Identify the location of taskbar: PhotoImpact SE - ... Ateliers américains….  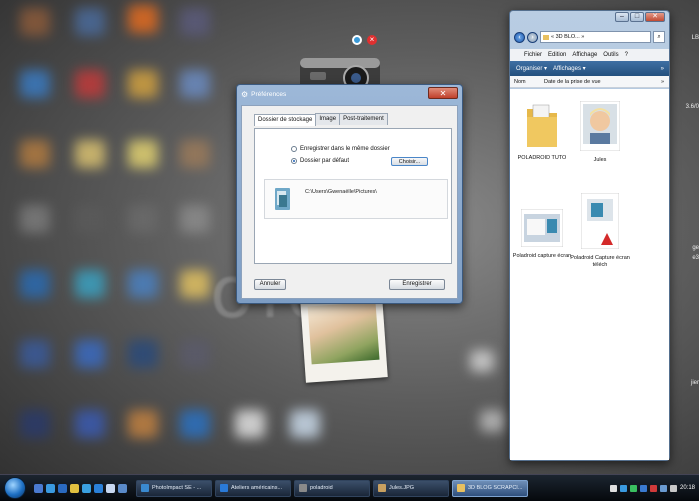
(349, 487).